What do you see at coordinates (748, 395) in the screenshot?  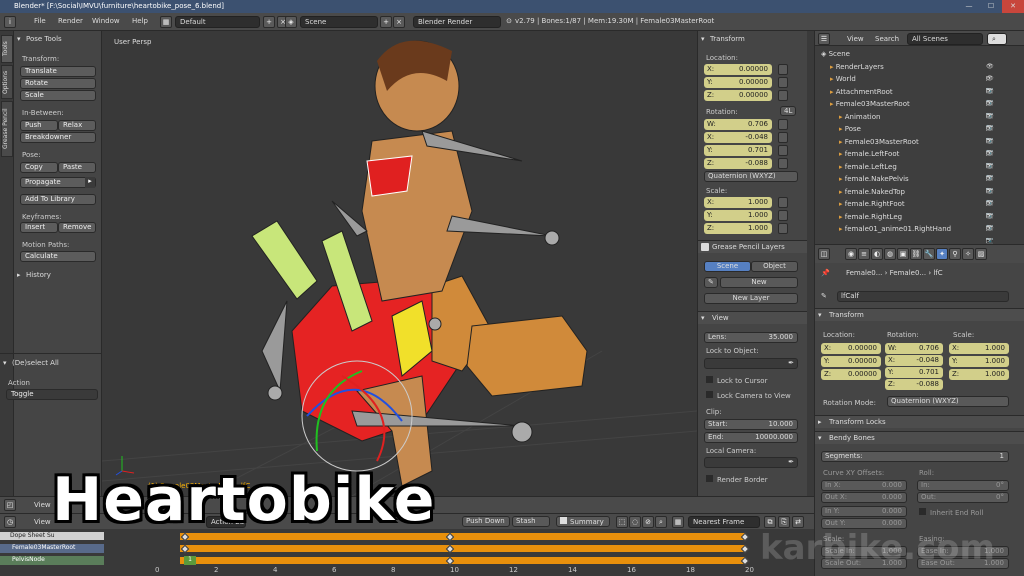 I see `lock-camera-checkbox: Lock Camera to View` at bounding box center [748, 395].